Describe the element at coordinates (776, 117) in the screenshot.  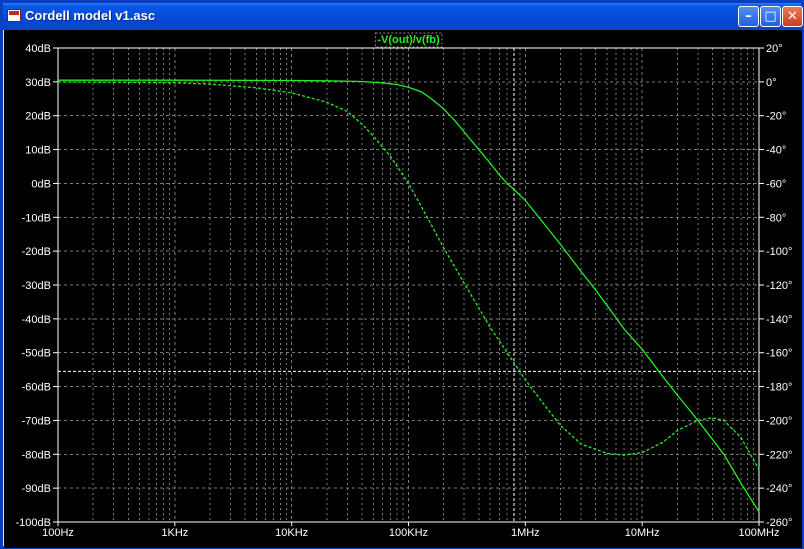
I see `y-right-tick-label: -20°` at that location.